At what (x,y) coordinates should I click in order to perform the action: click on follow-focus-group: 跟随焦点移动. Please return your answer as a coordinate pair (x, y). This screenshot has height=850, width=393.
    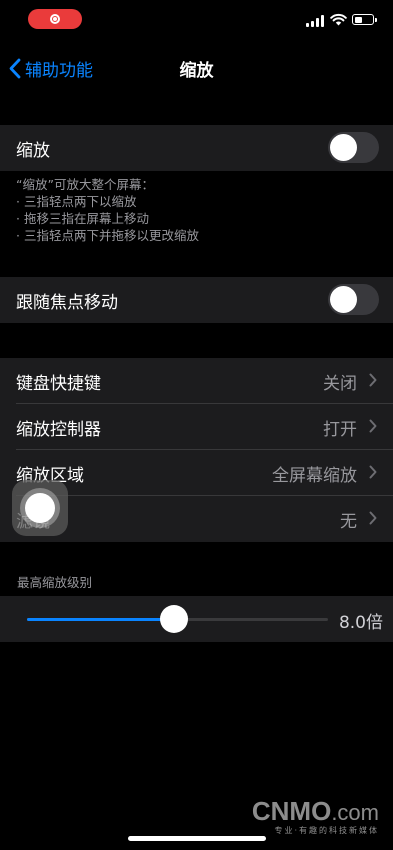
    Looking at the image, I should click on (196, 300).